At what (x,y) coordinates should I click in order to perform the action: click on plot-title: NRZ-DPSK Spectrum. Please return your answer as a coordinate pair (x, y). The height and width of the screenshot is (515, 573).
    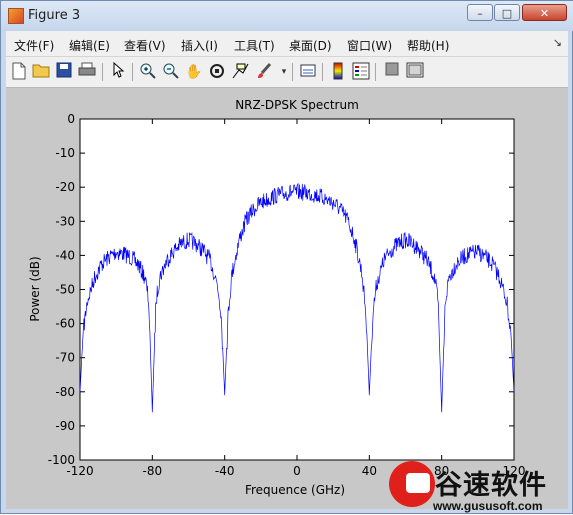
    Looking at the image, I should click on (297, 105).